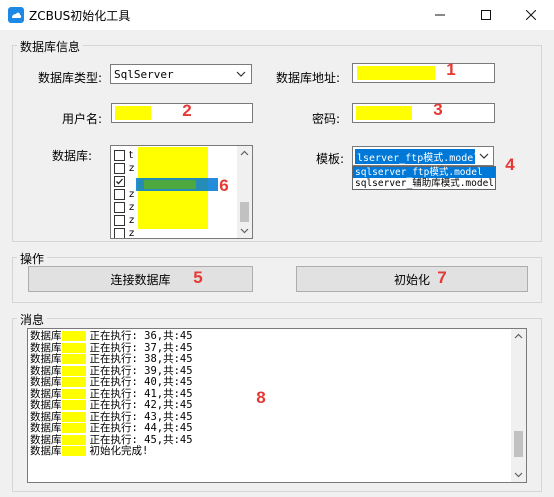 The image size is (554, 497). What do you see at coordinates (141, 370) in the screenshot?
I see `log-message: 正在执行: 39,共:45` at bounding box center [141, 370].